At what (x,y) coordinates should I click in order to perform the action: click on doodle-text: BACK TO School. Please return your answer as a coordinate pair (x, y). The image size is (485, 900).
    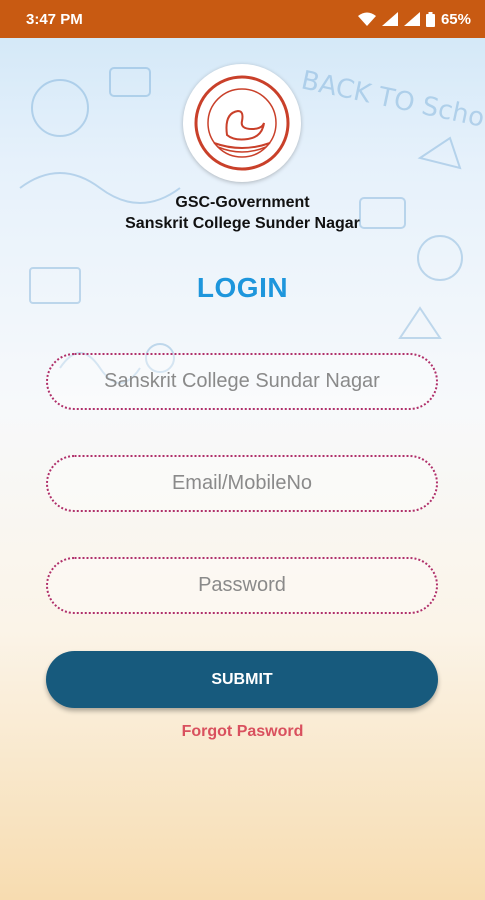
    Looking at the image, I should click on (392, 102).